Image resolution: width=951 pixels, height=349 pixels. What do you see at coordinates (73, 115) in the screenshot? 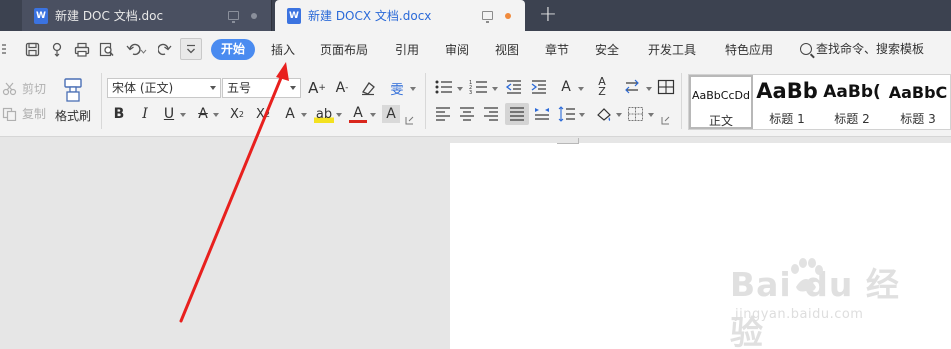
I see `format-painter-button: 格式刷` at bounding box center [73, 115].